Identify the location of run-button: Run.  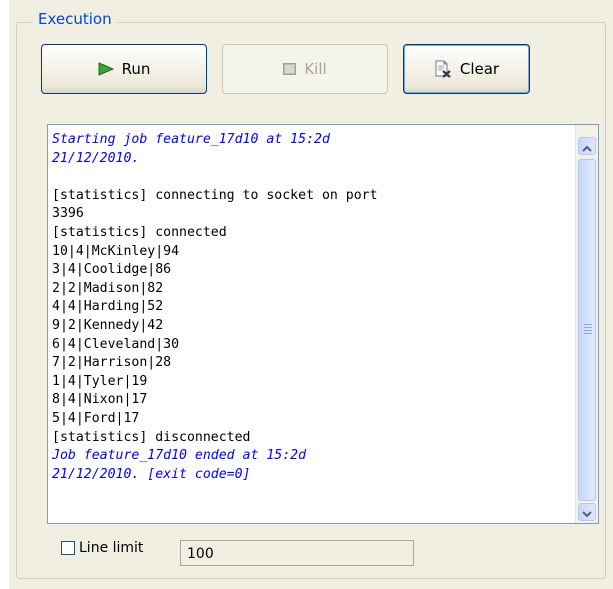
(124, 69).